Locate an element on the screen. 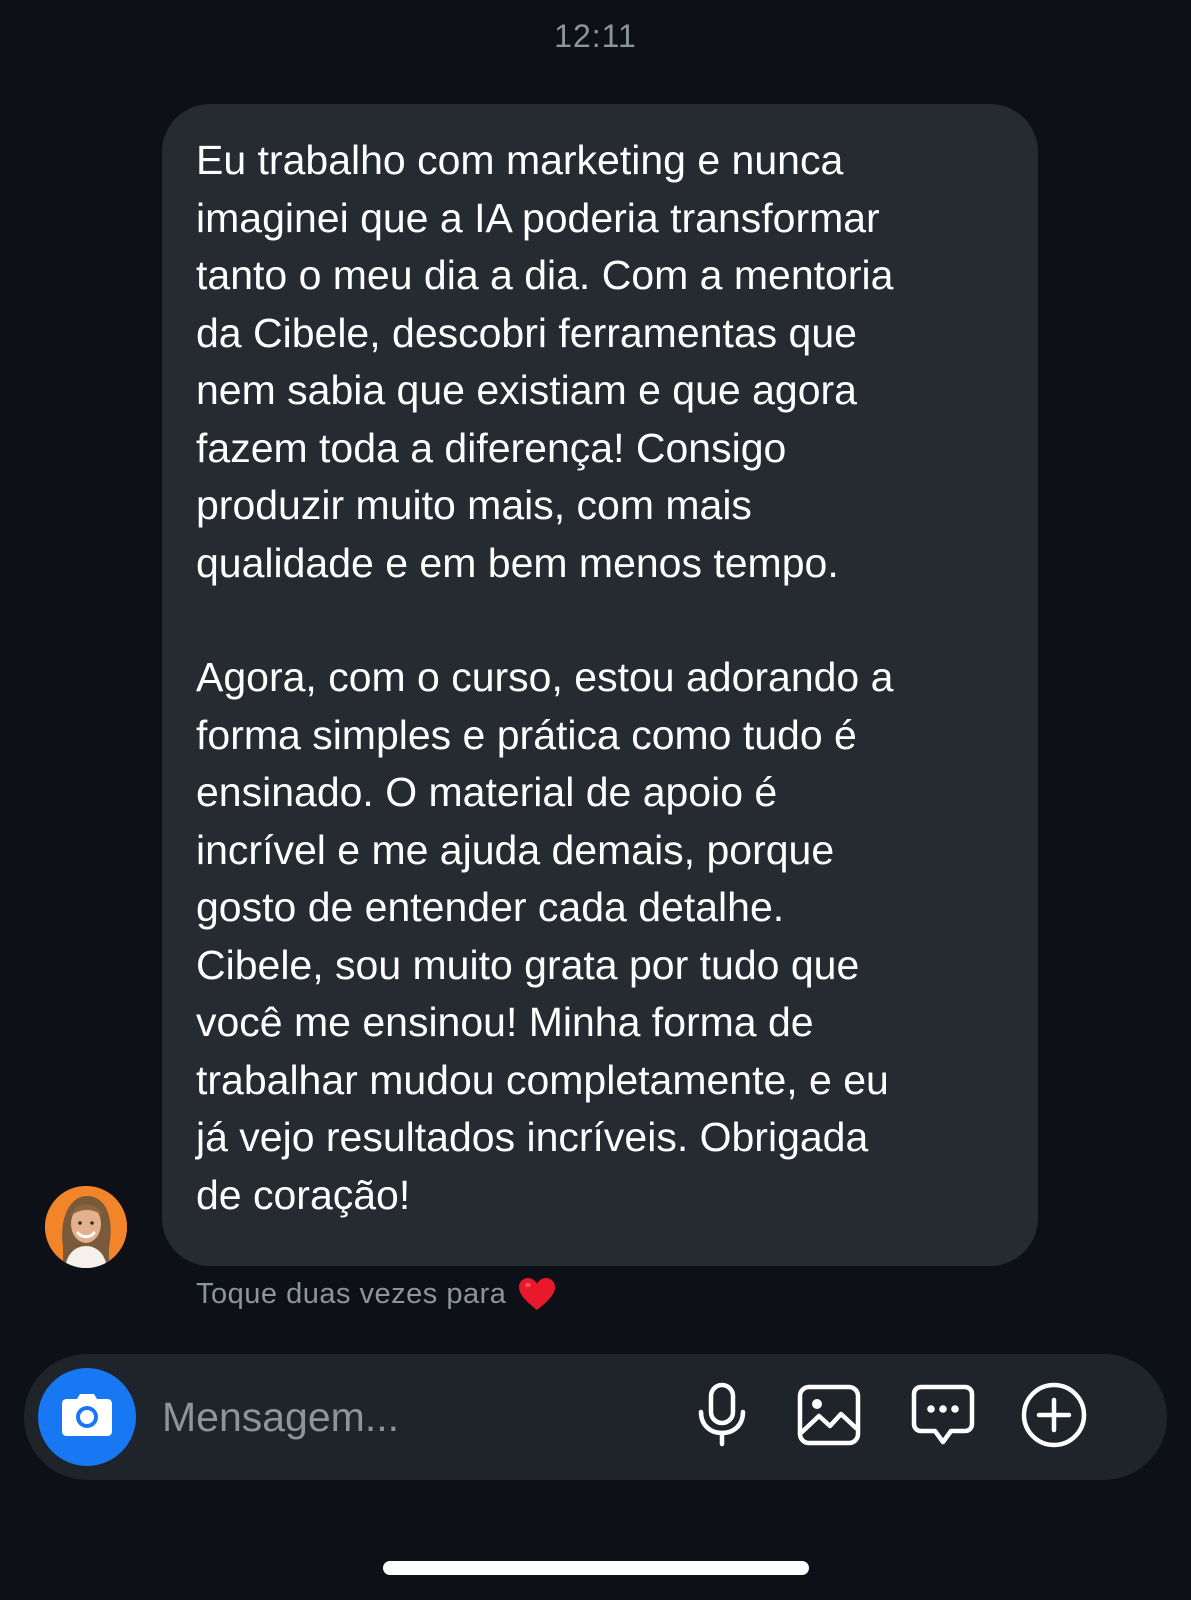  microphone-button is located at coordinates (722, 1417).